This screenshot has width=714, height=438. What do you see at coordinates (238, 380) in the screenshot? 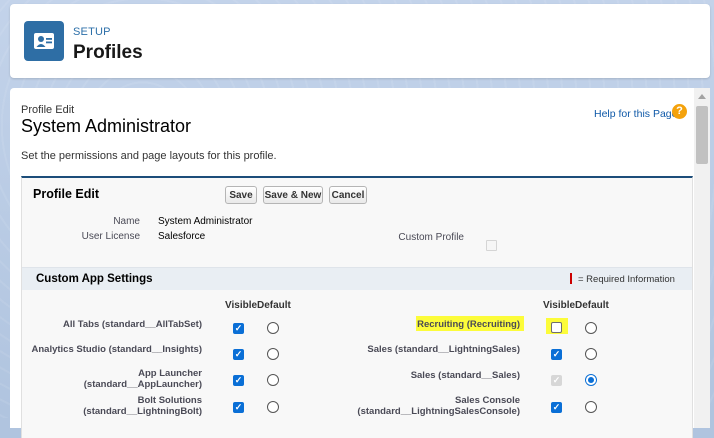
I see `visible-checkbox-app-launcher: ✓` at bounding box center [238, 380].